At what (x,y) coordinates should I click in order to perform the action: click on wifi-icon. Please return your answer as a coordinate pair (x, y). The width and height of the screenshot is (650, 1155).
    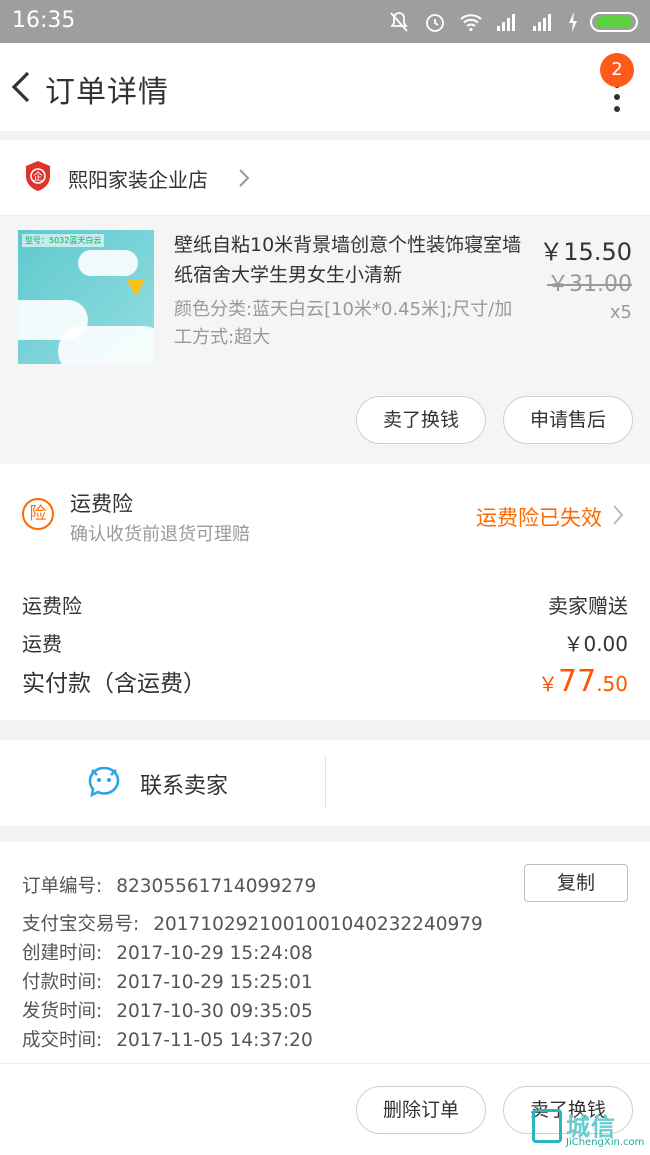
    Looking at the image, I should click on (471, 23).